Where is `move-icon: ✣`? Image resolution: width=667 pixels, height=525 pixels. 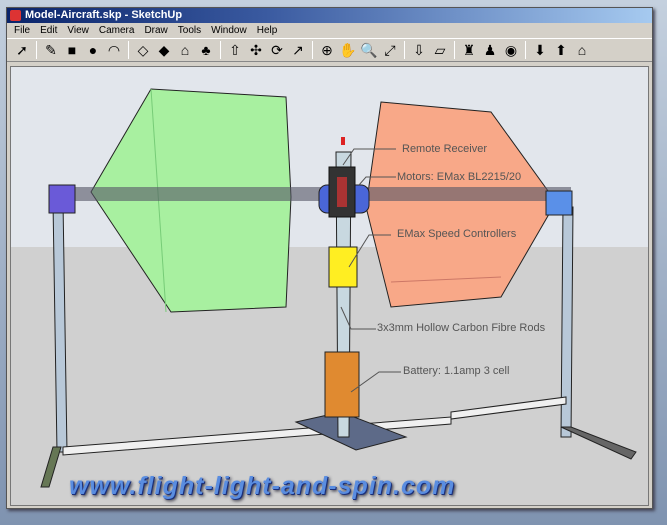 move-icon: ✣ is located at coordinates (256, 50).